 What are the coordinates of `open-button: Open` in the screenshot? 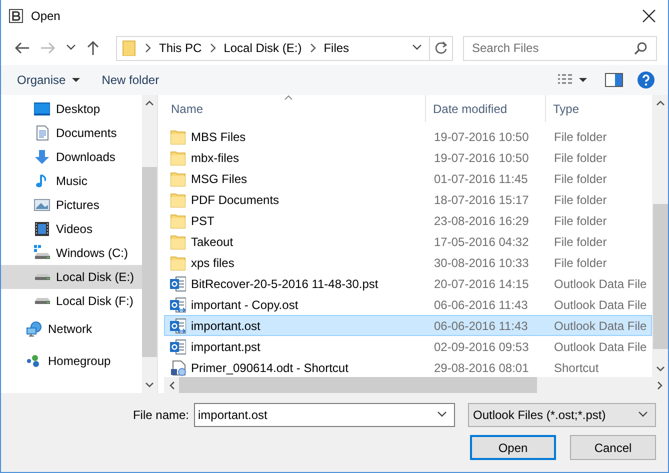 It's located at (513, 447).